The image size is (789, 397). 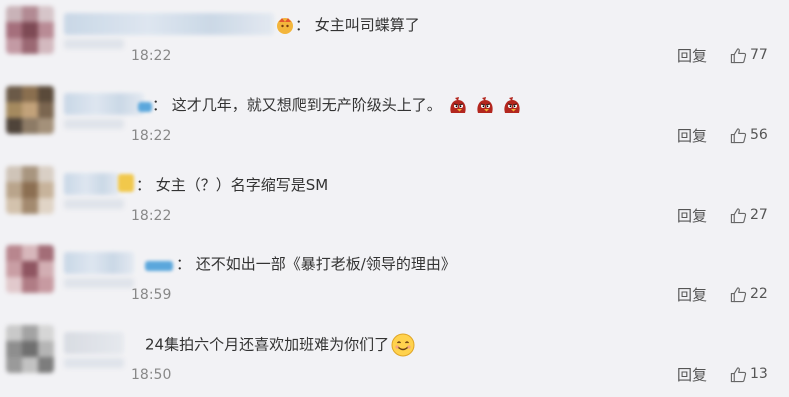 What do you see at coordinates (759, 135) in the screenshot?
I see `like-count: 56` at bounding box center [759, 135].